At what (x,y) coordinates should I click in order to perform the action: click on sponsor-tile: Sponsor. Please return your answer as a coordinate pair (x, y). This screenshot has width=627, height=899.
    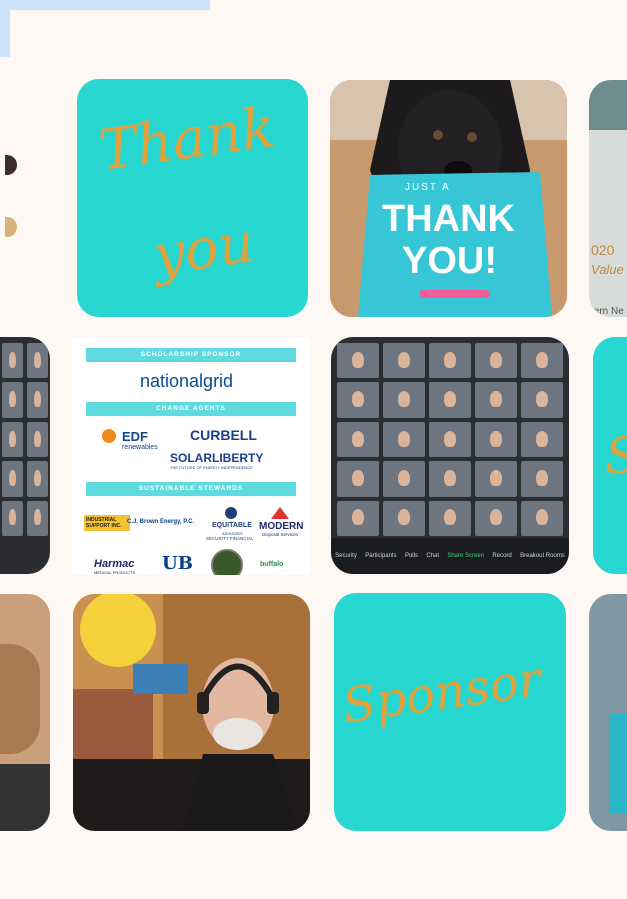
    Looking at the image, I should click on (450, 712).